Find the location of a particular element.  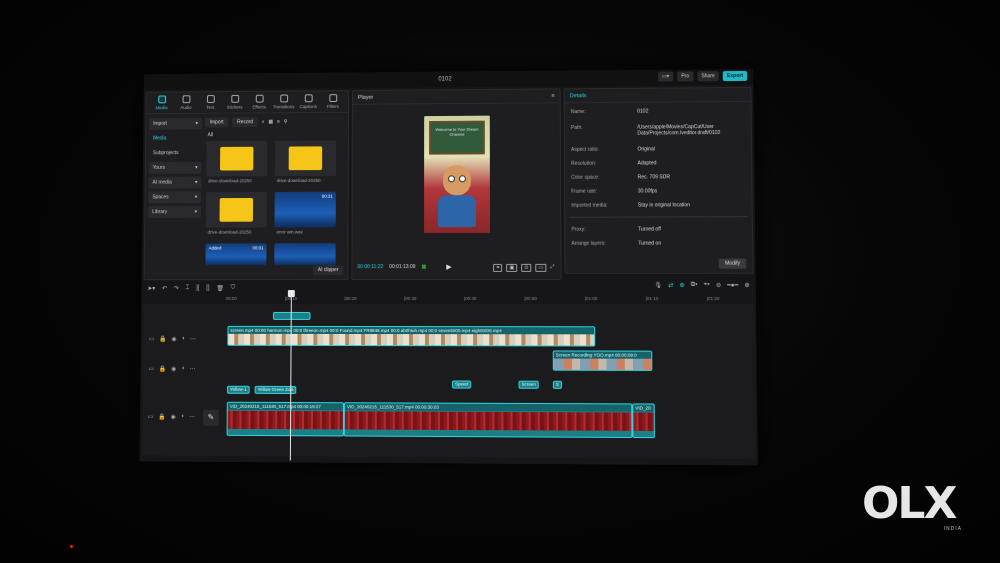

link-icon: ⇄ is located at coordinates (670, 285).